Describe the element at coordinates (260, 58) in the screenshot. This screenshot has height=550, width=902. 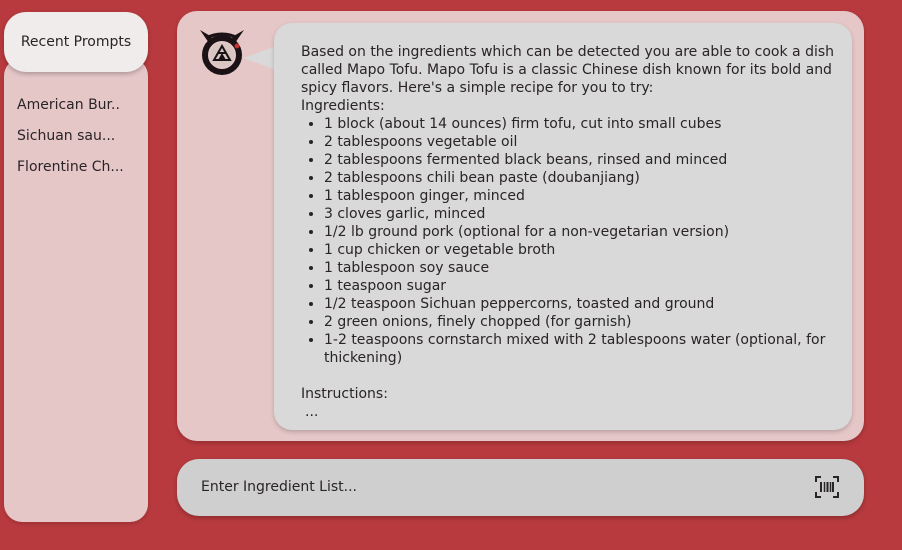
I see `chat-bubble-tail` at that location.